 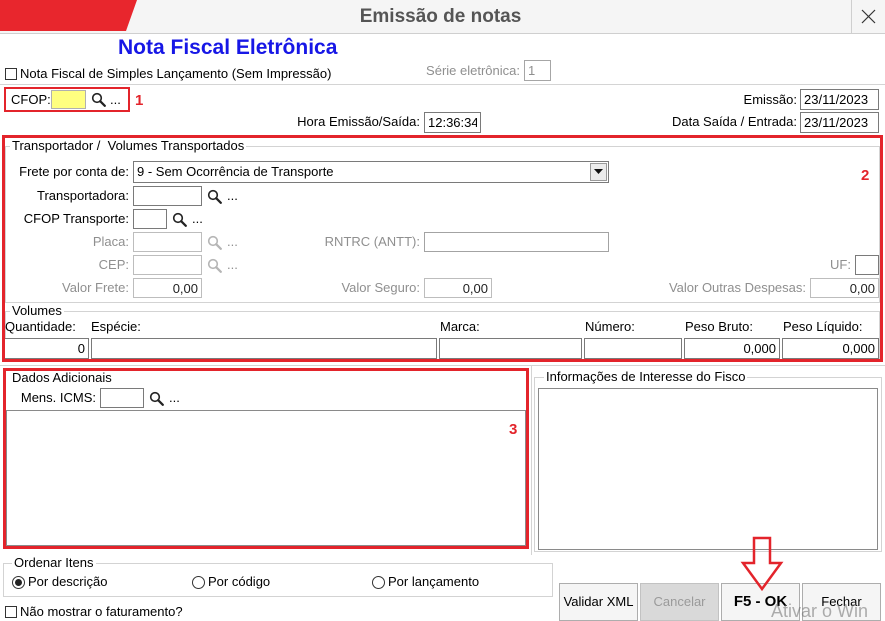 I want to click on marca-input, so click(x=510, y=348).